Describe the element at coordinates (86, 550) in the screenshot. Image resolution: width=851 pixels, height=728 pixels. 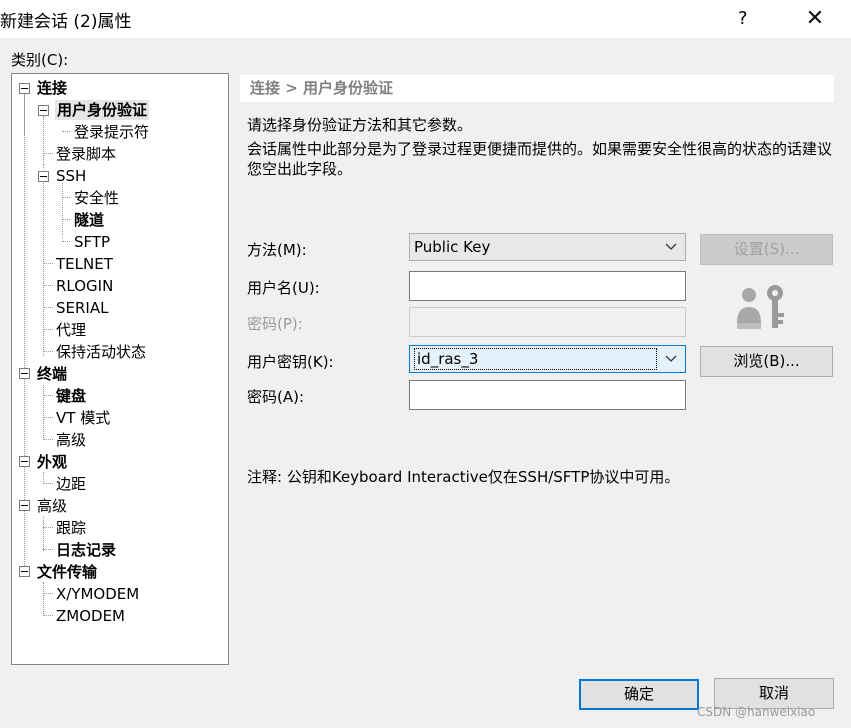
I see `tree-item-logging: 日志记录` at that location.